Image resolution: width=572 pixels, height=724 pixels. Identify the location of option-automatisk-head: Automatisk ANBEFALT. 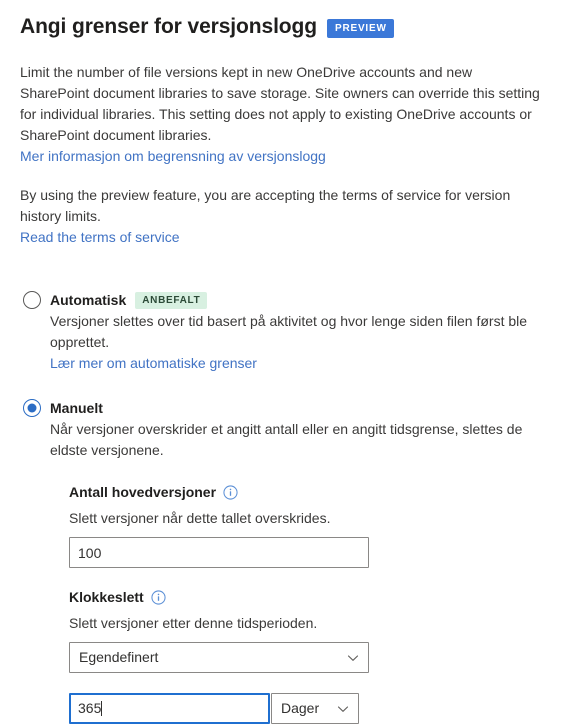
(301, 300).